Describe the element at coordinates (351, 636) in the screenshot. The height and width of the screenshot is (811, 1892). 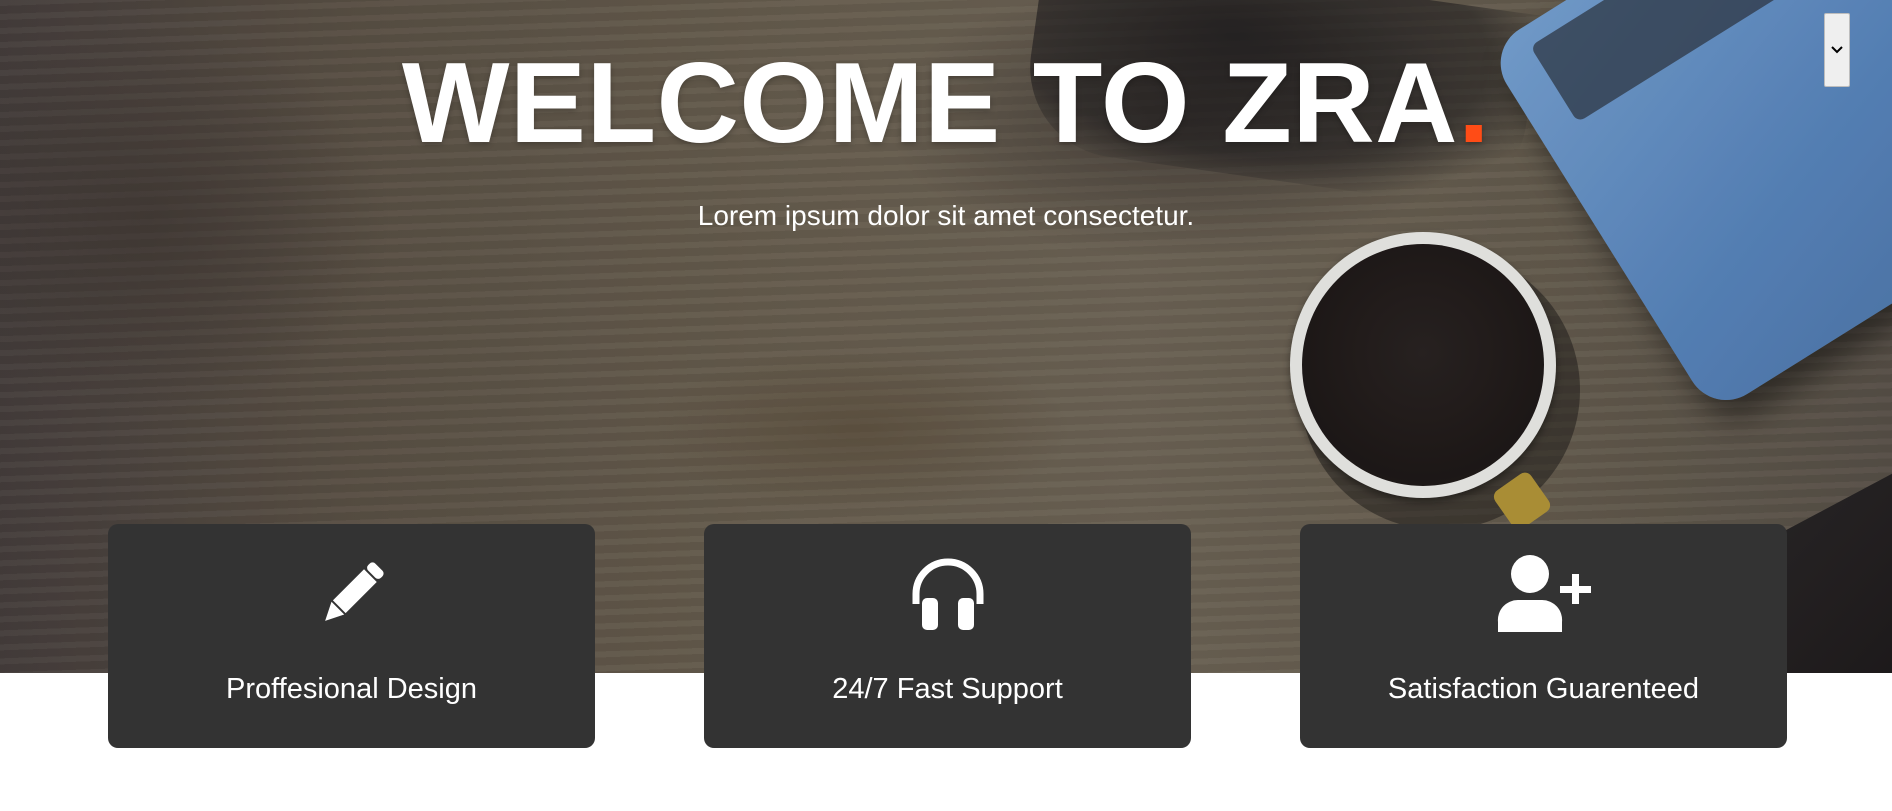
I see `feature-card-design: Proffesional Design` at that location.